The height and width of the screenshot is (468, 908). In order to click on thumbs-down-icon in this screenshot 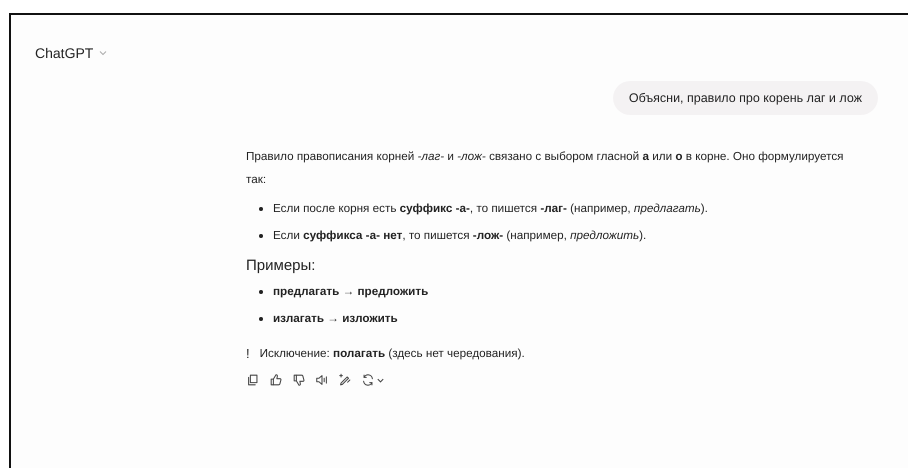, I will do `click(299, 380)`.